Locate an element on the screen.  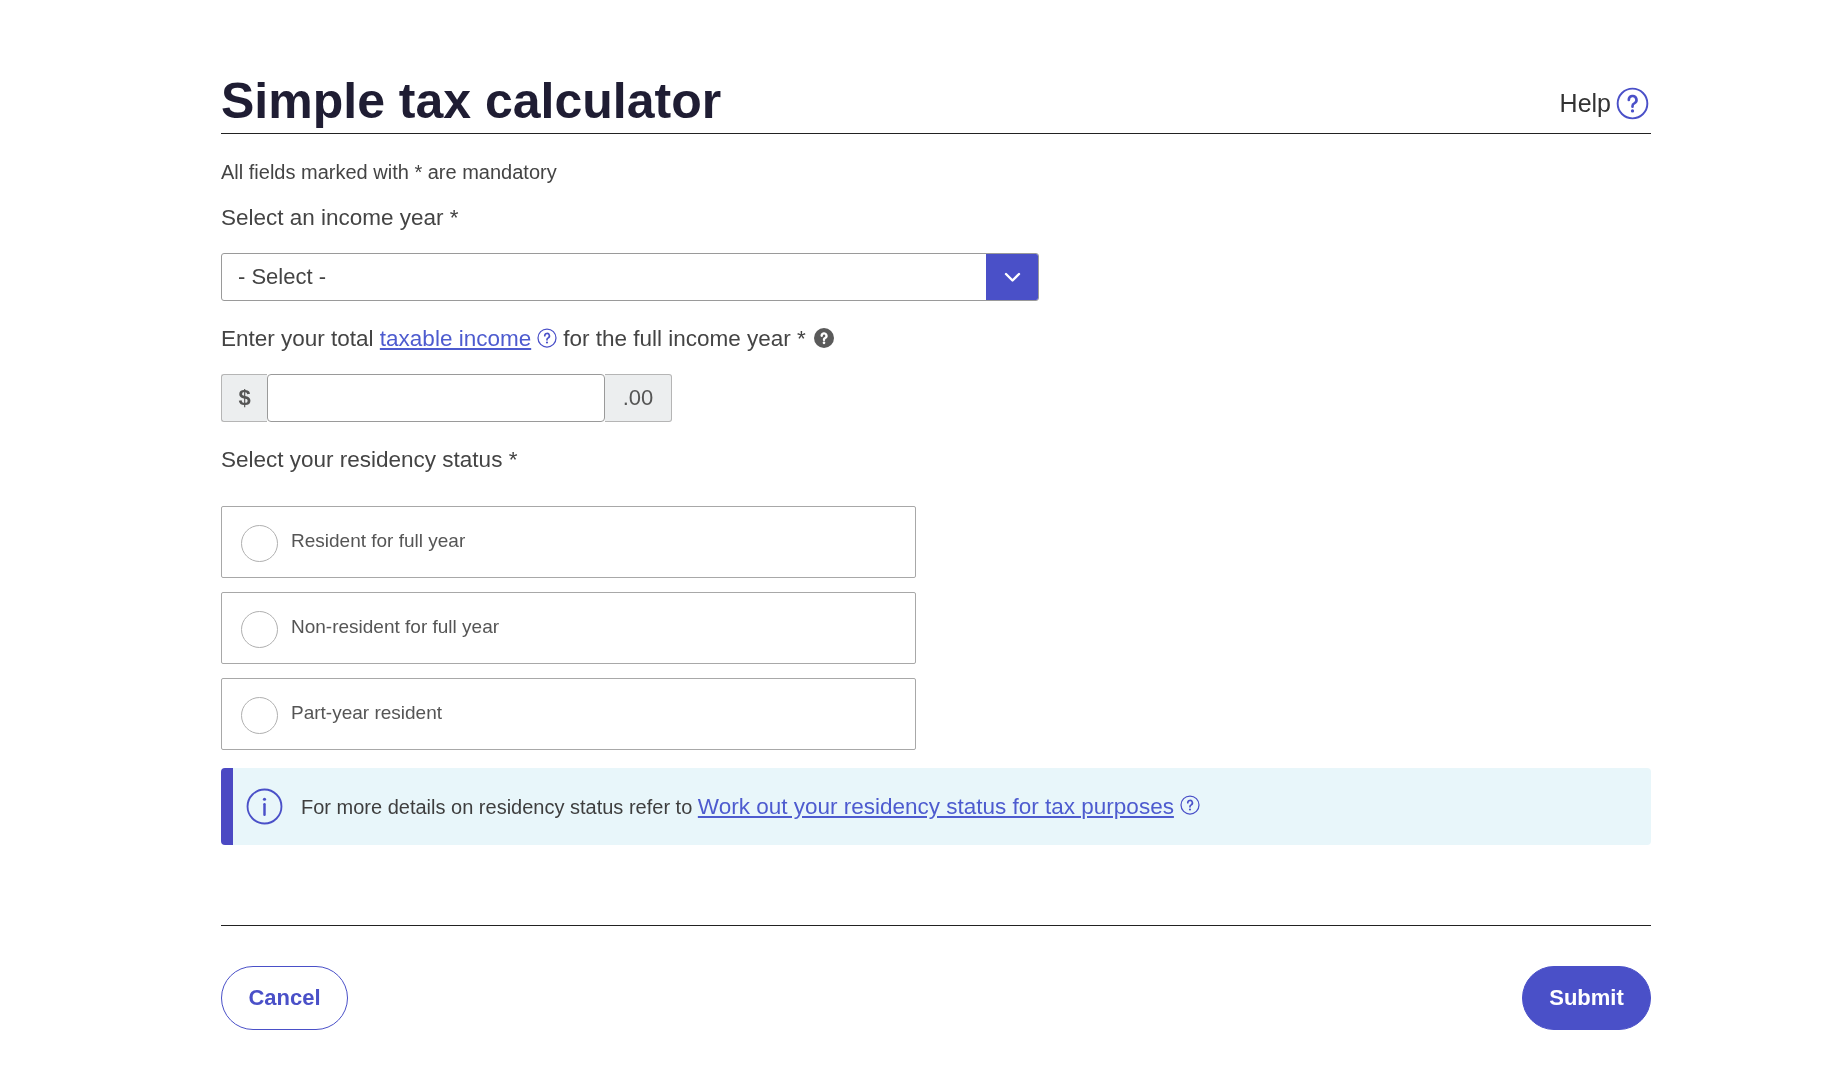
submit-button: Submit is located at coordinates (1586, 998).